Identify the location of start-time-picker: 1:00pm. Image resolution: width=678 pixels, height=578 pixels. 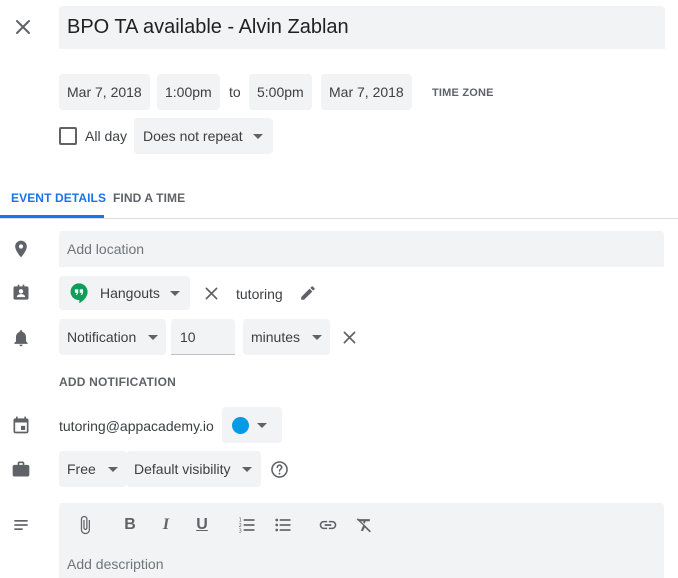
(188, 92).